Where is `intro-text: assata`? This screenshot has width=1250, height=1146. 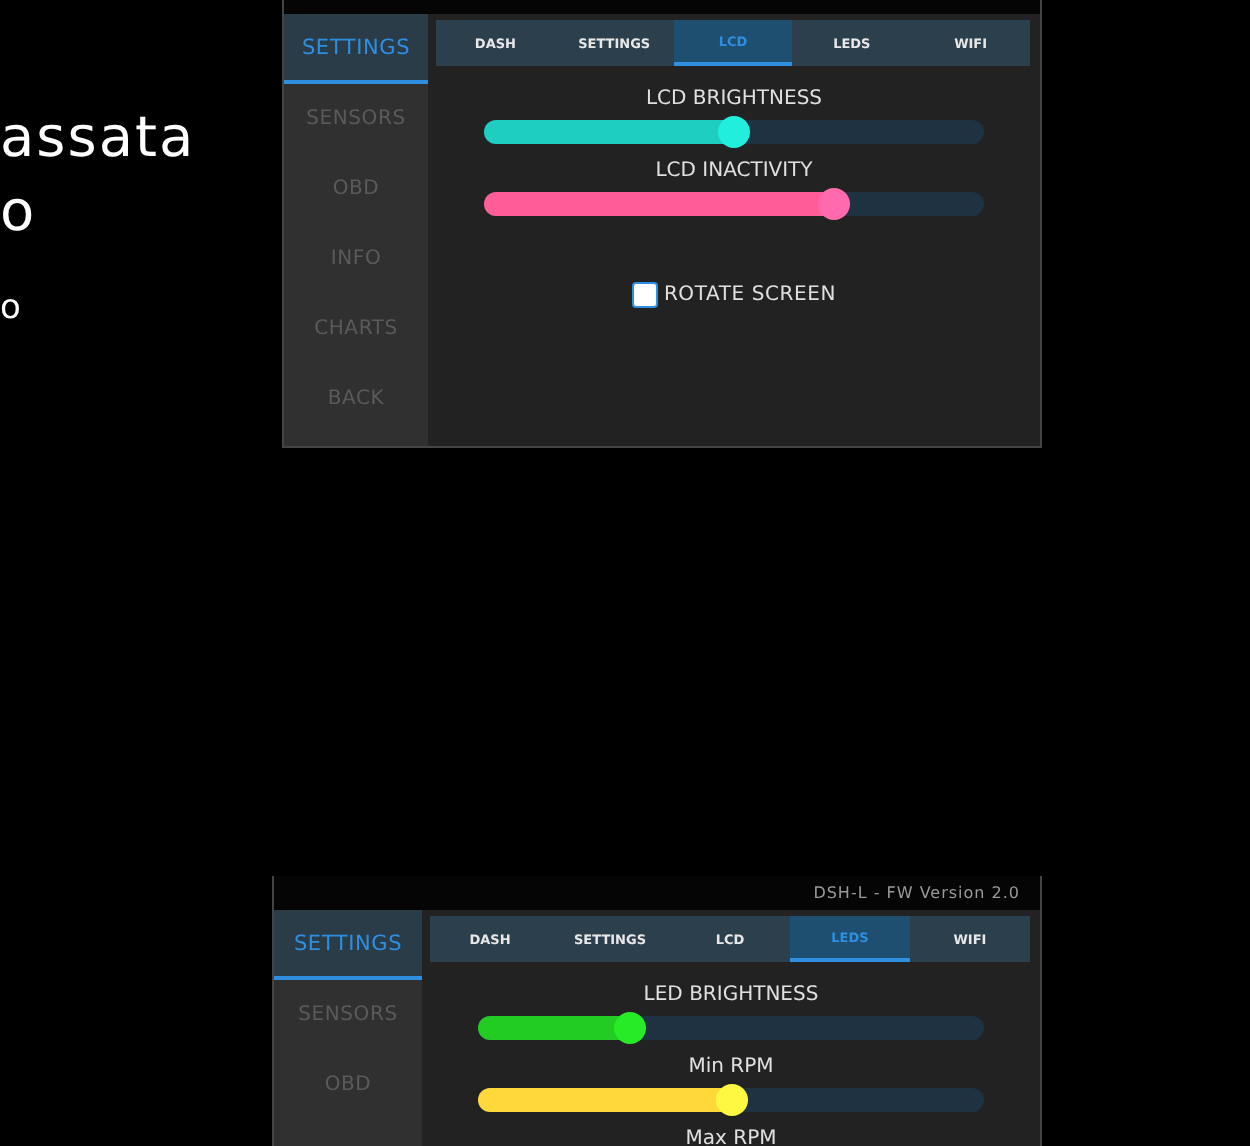
intro-text: assata is located at coordinates (99, 138).